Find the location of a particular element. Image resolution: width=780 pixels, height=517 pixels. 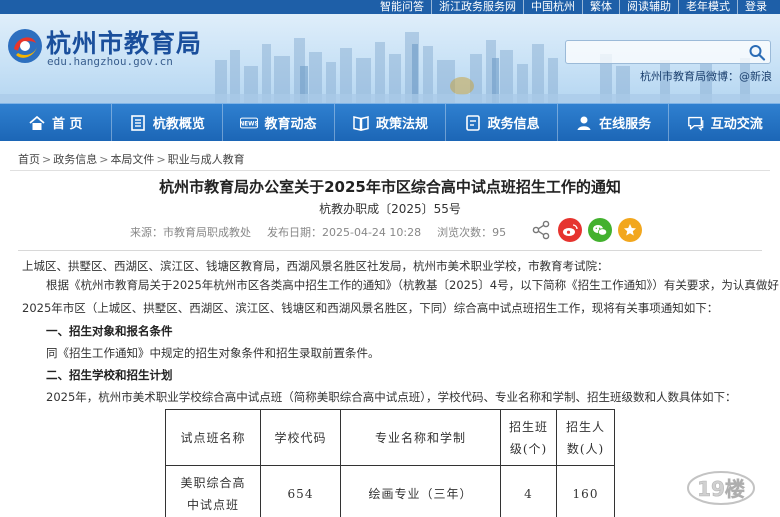

utility-bar: 智能问答 浙江政务服务网 中国杭州 繁体 阅读辅助 老年模式 登录 is located at coordinates (390, 7).